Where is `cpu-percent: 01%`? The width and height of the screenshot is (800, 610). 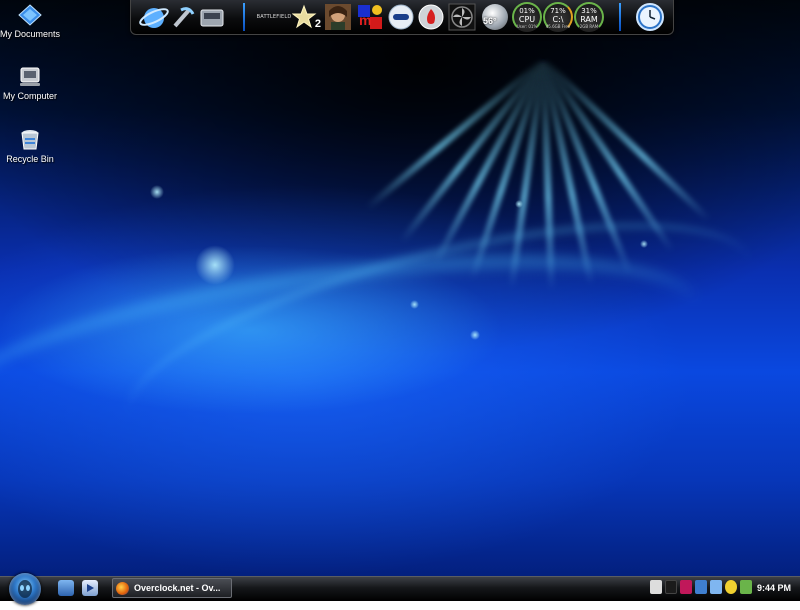
cpu-percent: 01% is located at coordinates (527, 11).